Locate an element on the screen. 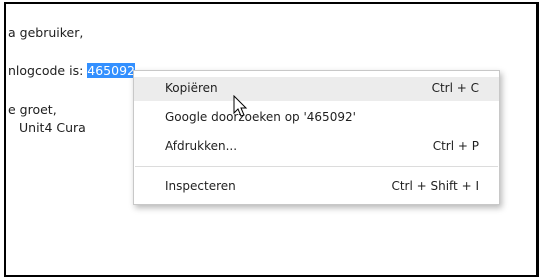 The width and height of the screenshot is (543, 279). email-greeting: a gebruiker, is located at coordinates (46, 32).